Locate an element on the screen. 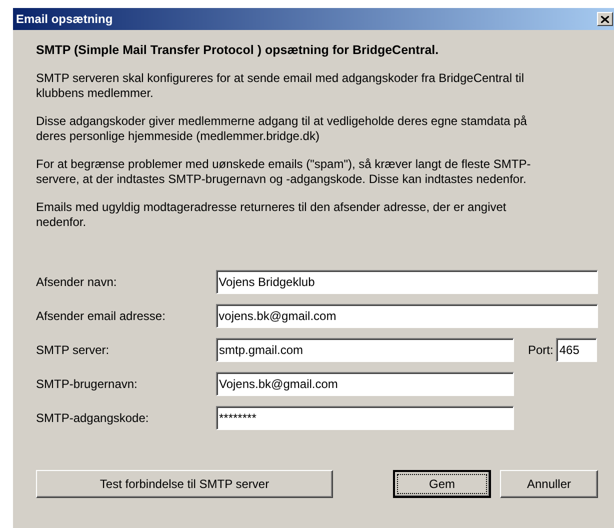 This screenshot has height=528, width=614. field-label: SMTP server: is located at coordinates (73, 350).